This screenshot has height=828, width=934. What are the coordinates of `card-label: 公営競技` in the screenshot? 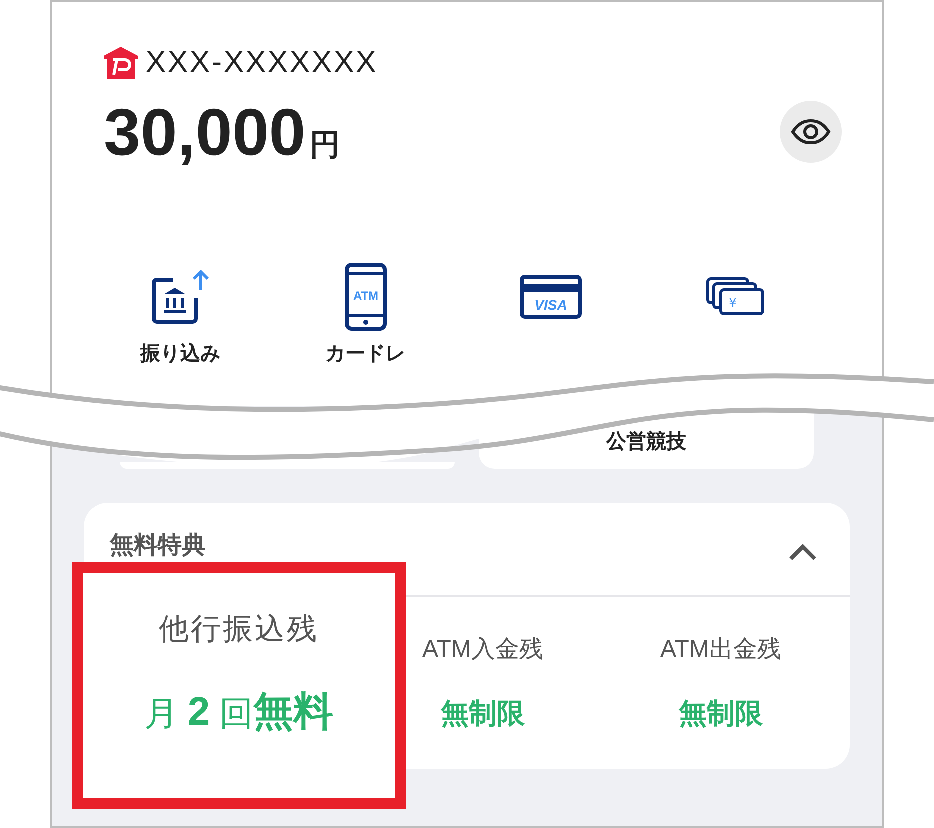 It's located at (646, 442).